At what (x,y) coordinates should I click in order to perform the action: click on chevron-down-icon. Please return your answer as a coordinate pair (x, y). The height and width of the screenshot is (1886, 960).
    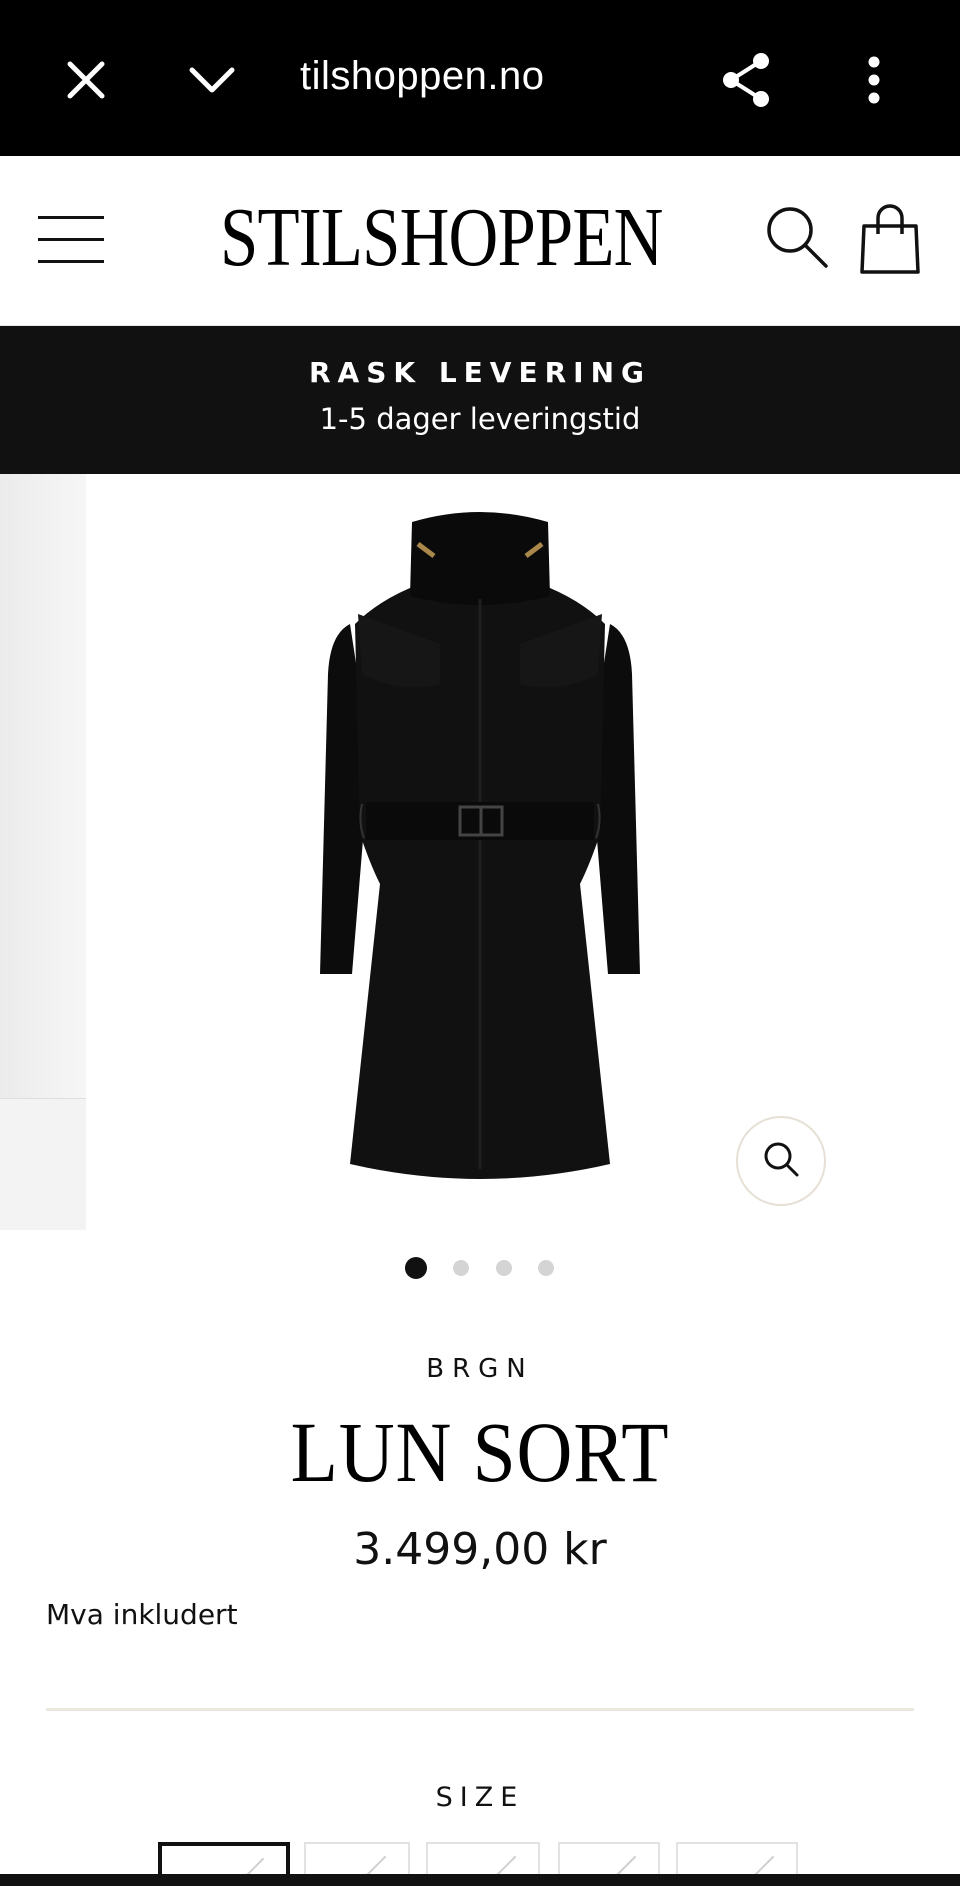
    Looking at the image, I should click on (212, 80).